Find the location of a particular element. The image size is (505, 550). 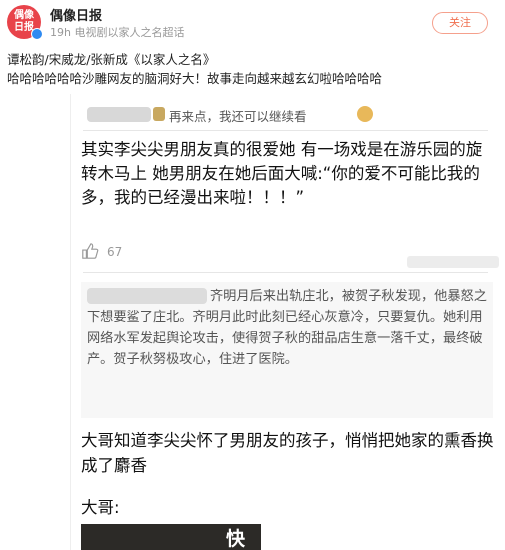

post-line-1: 谭松韵/宋威龙/张新成《以家人之名》 is located at coordinates (111, 59).